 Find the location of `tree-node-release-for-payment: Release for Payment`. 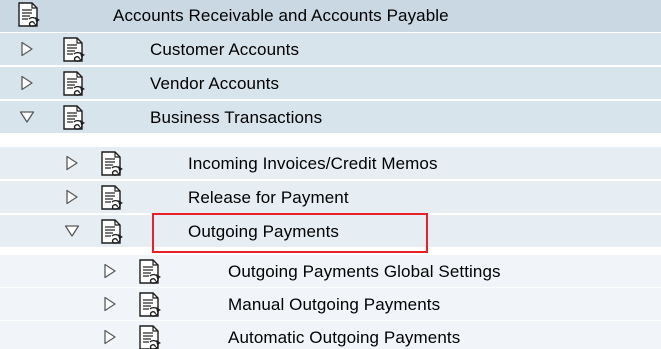

tree-node-release-for-payment: Release for Payment is located at coordinates (330, 197).